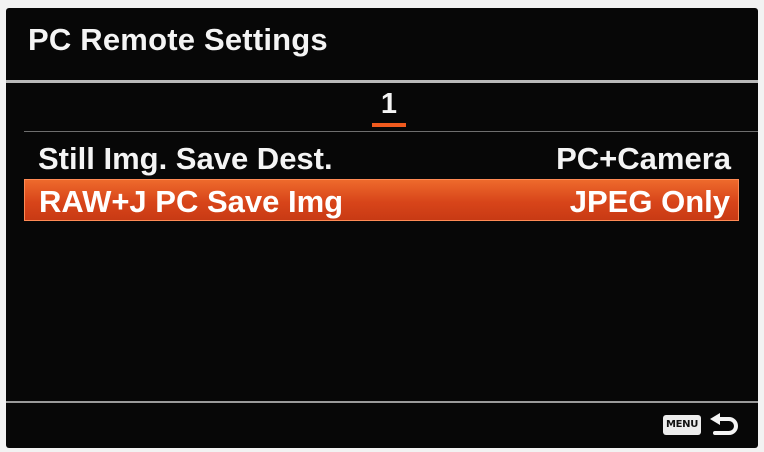 The width and height of the screenshot is (764, 452). What do you see at coordinates (682, 425) in the screenshot?
I see `menu-button-badge: MENU` at bounding box center [682, 425].